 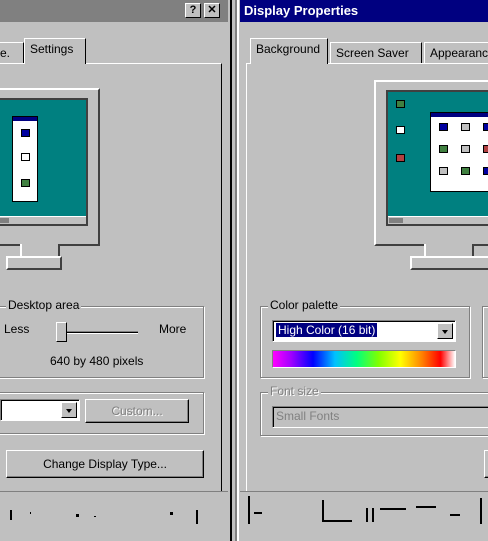 I want to click on font-size-value: Small Fonts, so click(x=308, y=416).